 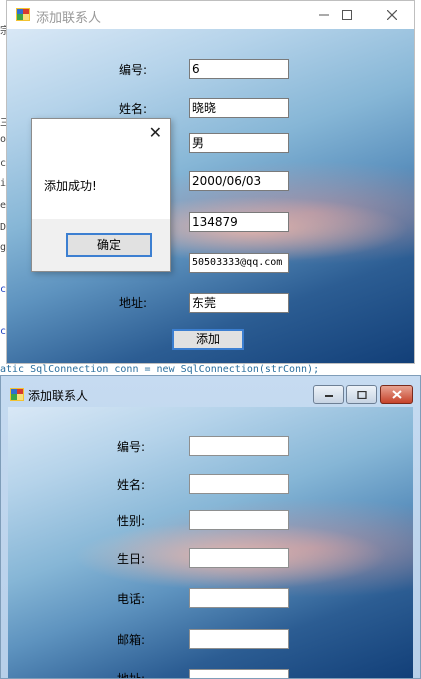 What do you see at coordinates (131, 559) in the screenshot?
I see `birthday-label: 生日:` at bounding box center [131, 559].